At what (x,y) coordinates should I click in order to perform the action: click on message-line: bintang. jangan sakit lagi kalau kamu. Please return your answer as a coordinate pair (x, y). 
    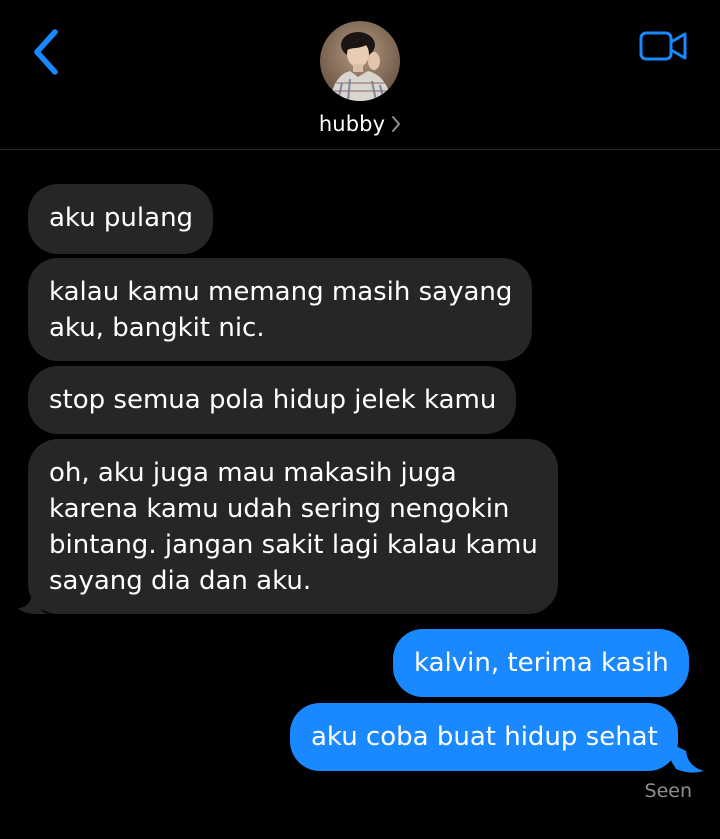
    Looking at the image, I should click on (293, 545).